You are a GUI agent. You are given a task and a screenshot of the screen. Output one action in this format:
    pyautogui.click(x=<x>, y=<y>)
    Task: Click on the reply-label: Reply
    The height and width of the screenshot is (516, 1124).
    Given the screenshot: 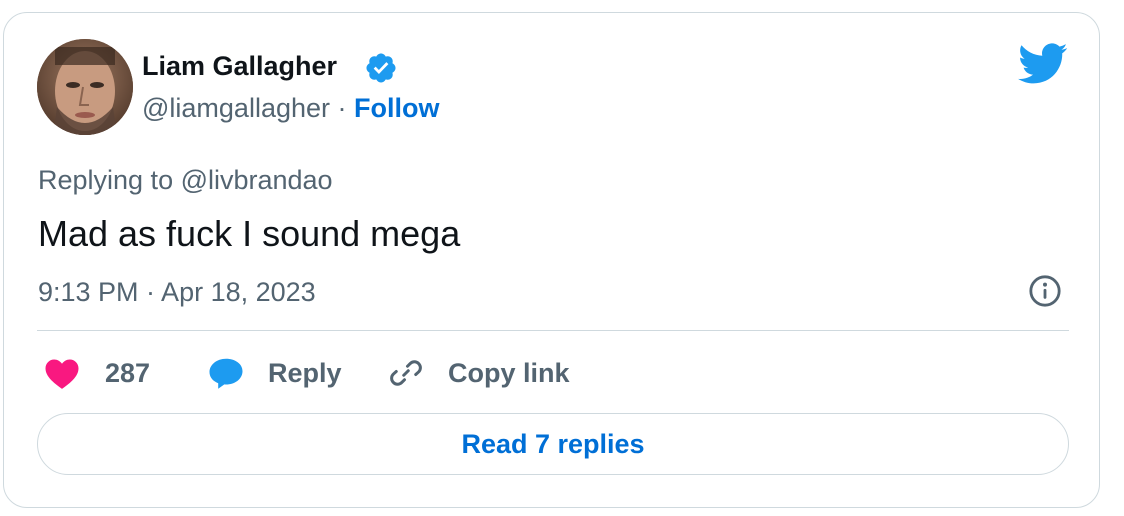 What is the action you would take?
    pyautogui.click(x=305, y=373)
    